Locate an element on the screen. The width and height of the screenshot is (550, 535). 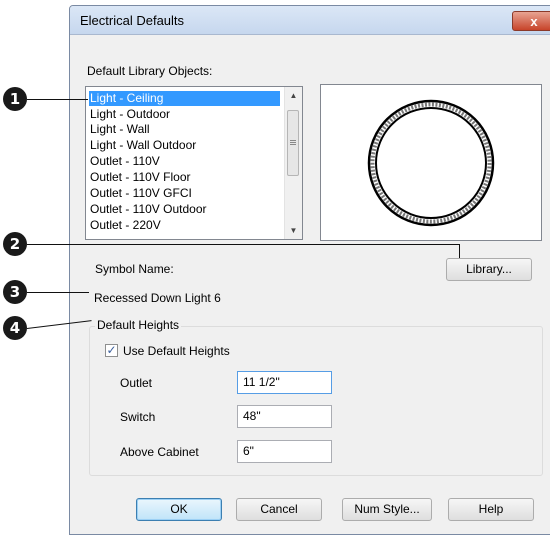
close-icon: x is located at coordinates (531, 21).